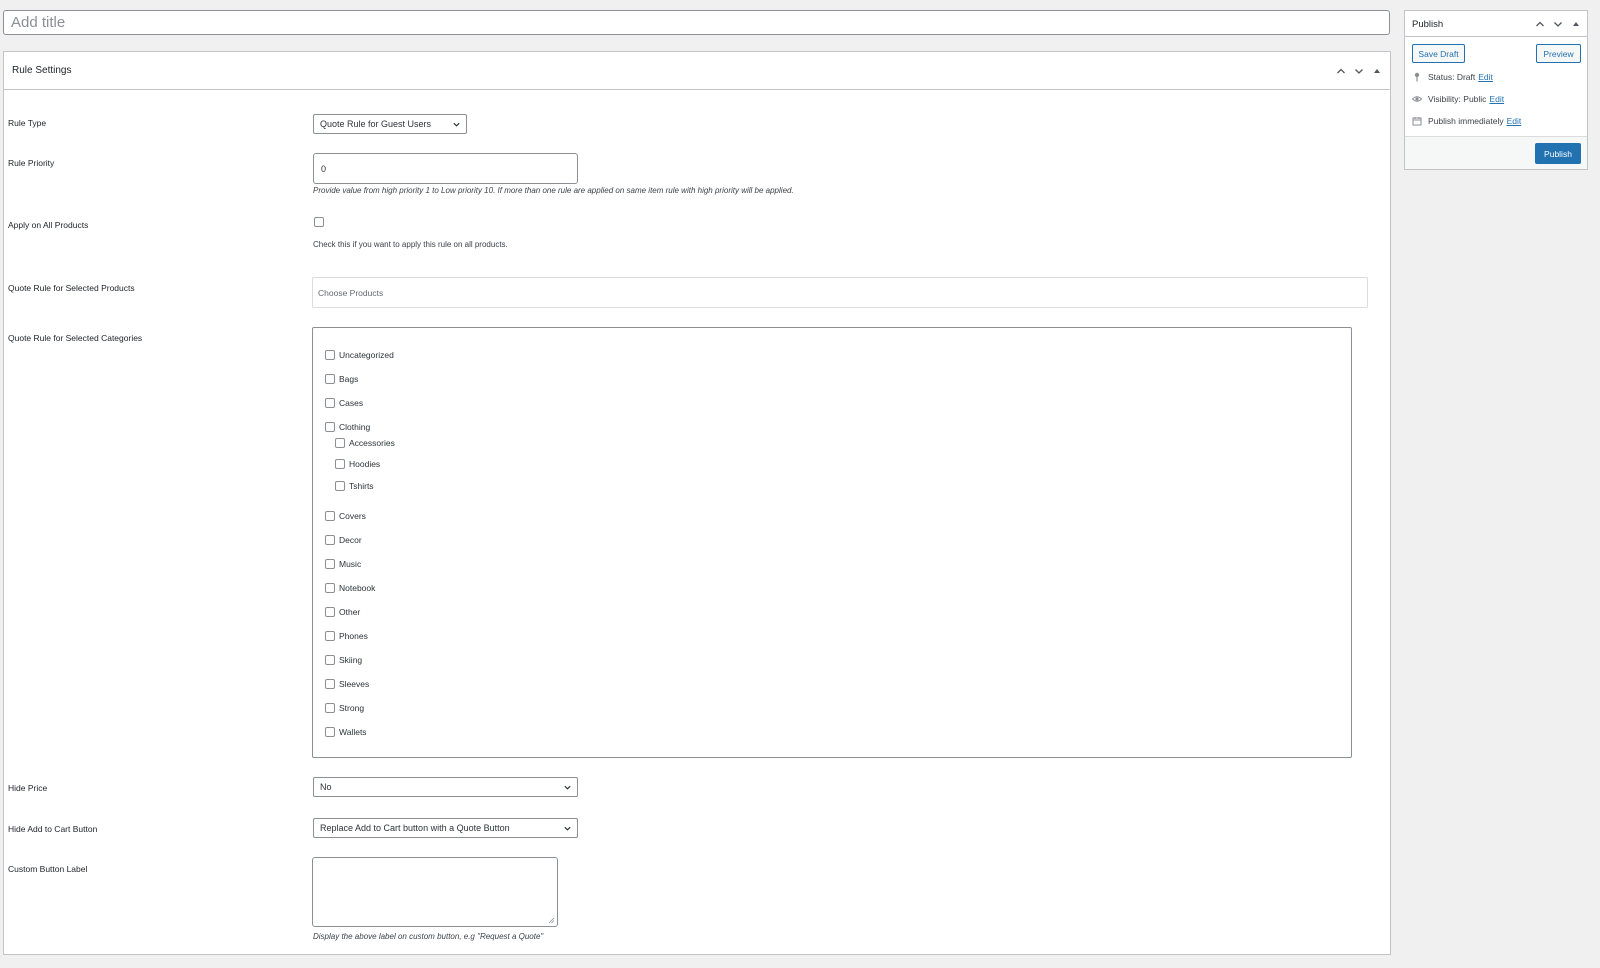 Image resolution: width=1600 pixels, height=968 pixels. What do you see at coordinates (1417, 121) in the screenshot?
I see `calendar-icon` at bounding box center [1417, 121].